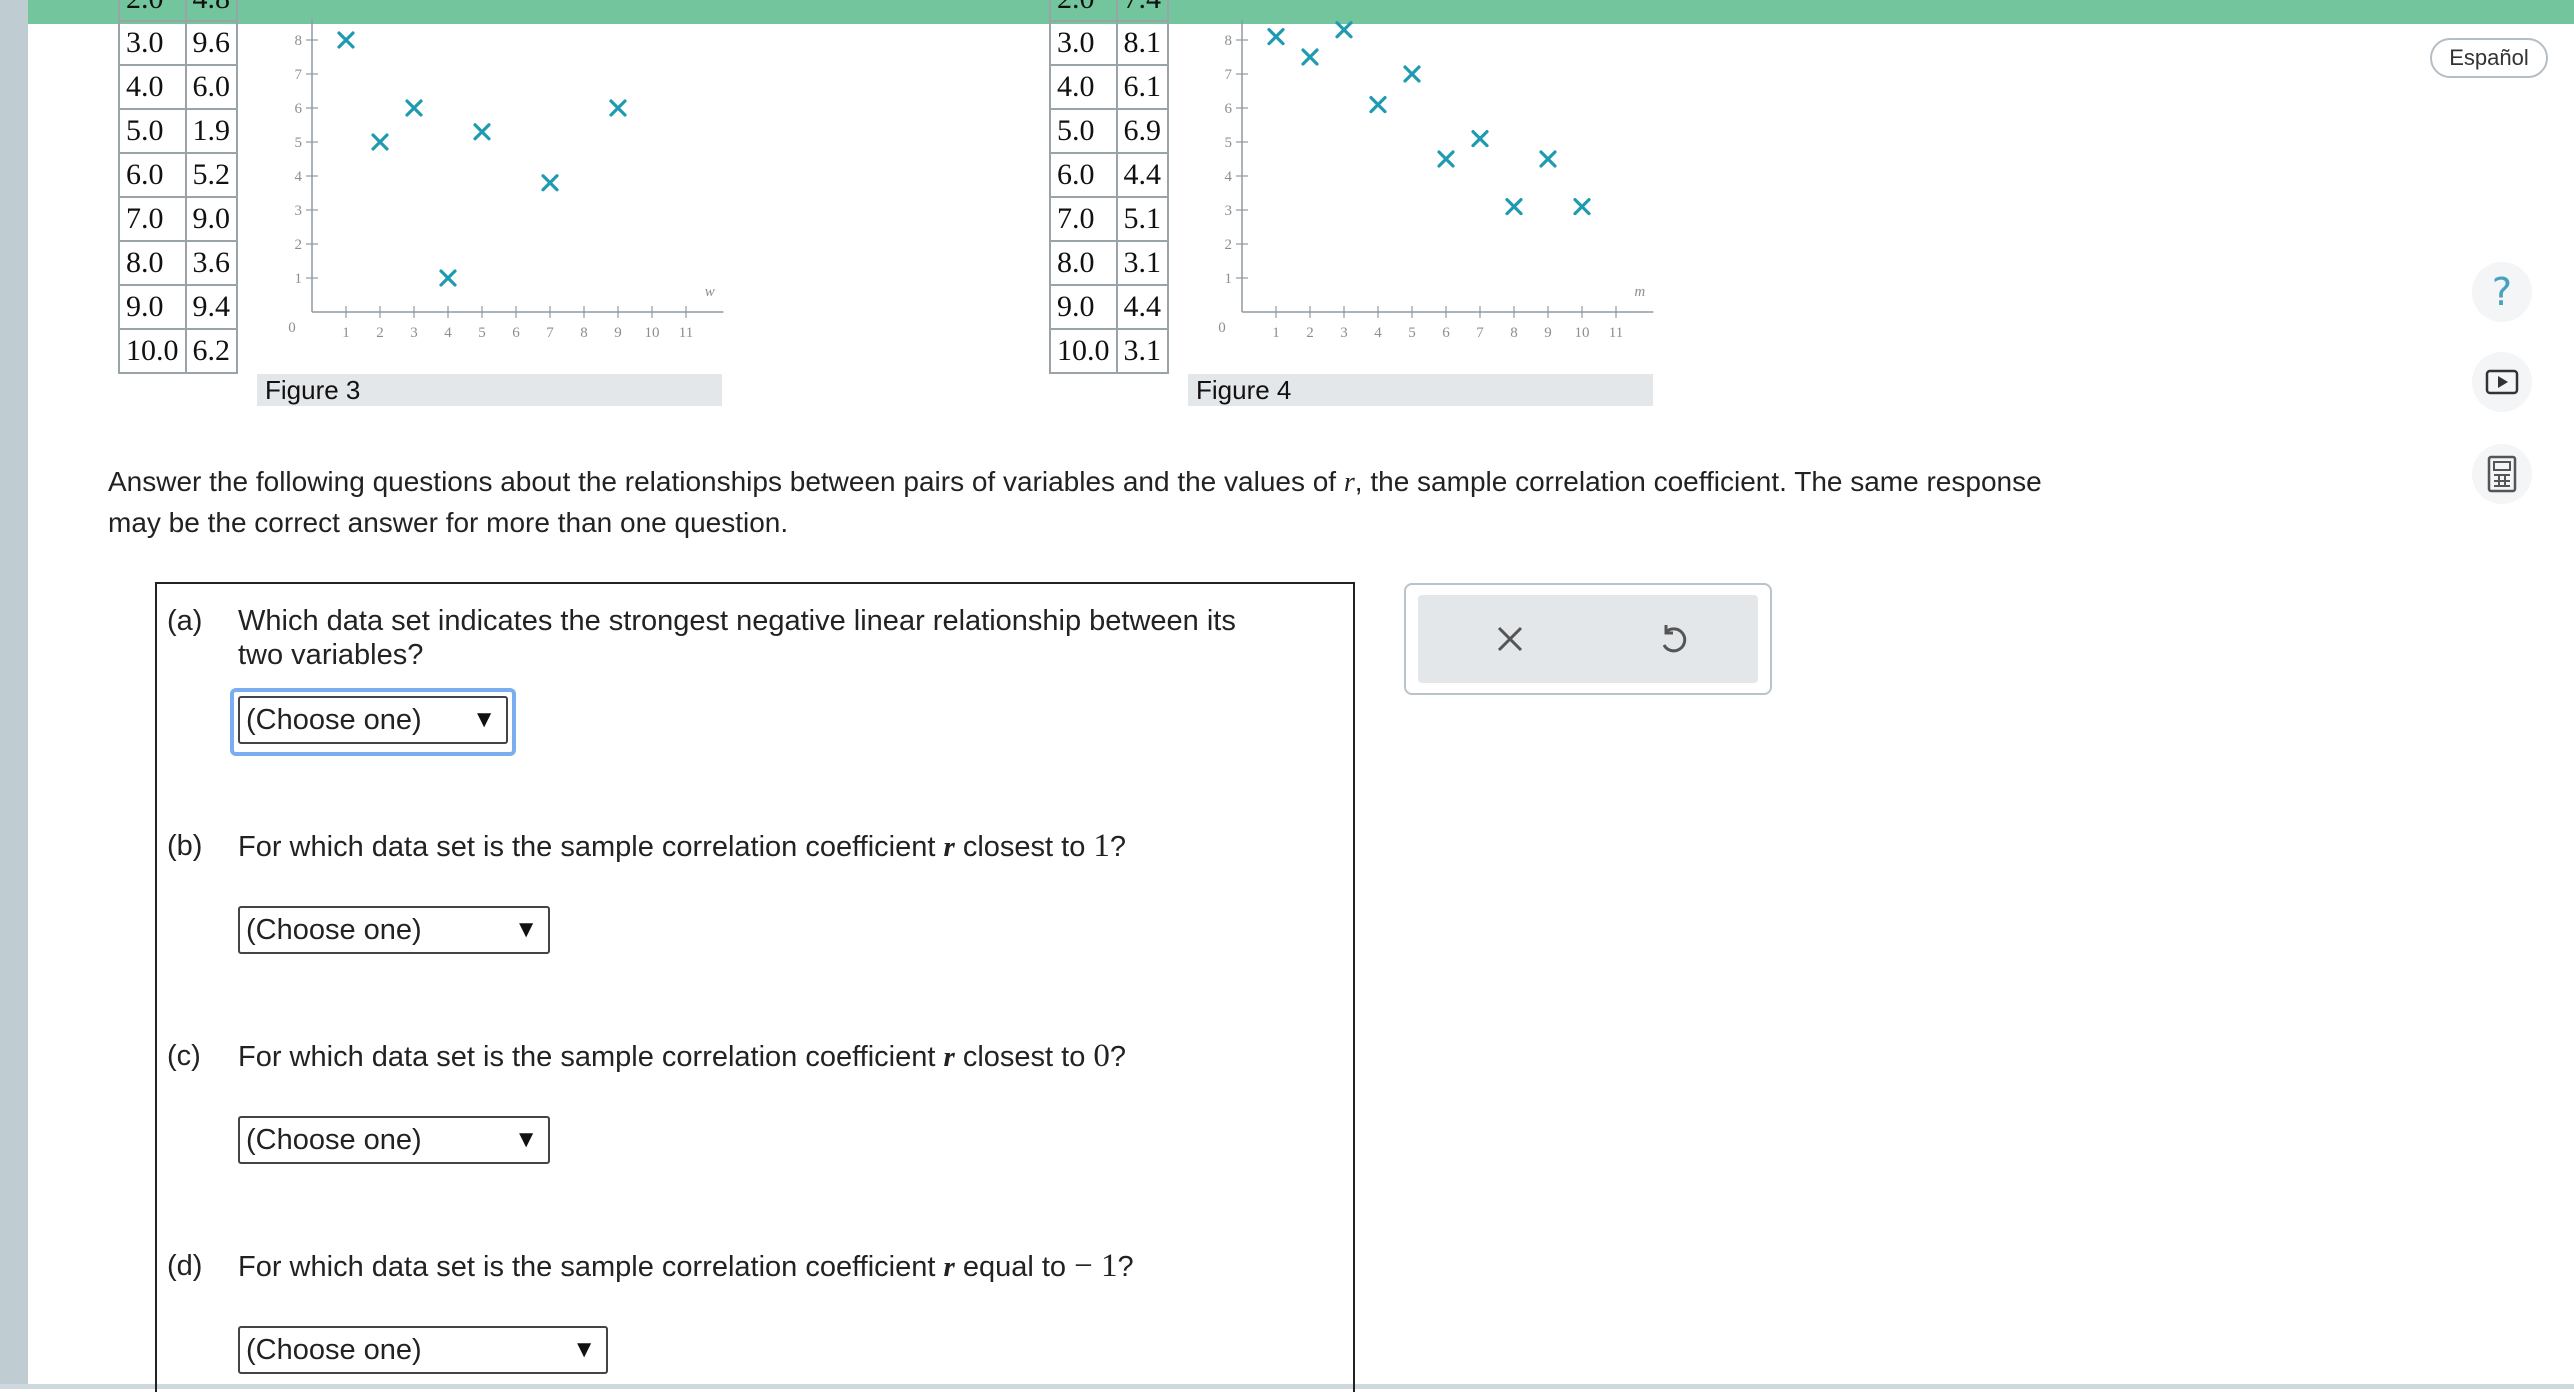  I want to click on question-b-select-value: (Choose one), so click(334, 930).